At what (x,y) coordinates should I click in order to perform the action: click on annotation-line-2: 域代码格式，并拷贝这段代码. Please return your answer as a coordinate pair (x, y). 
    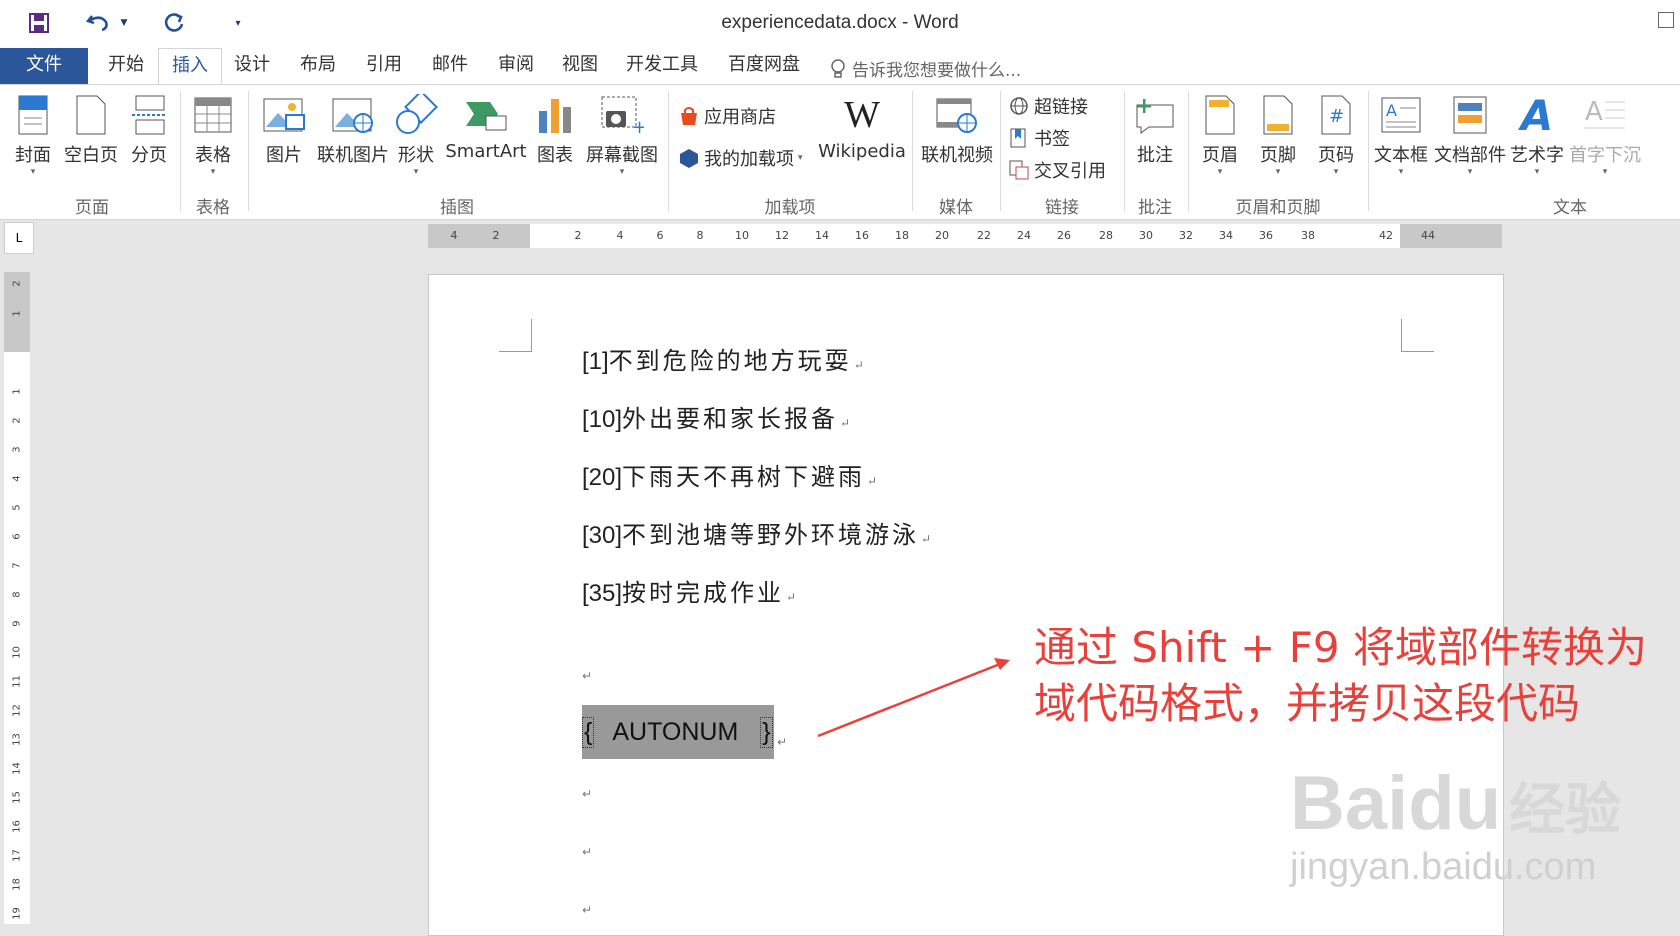
    Looking at the image, I should click on (1307, 703).